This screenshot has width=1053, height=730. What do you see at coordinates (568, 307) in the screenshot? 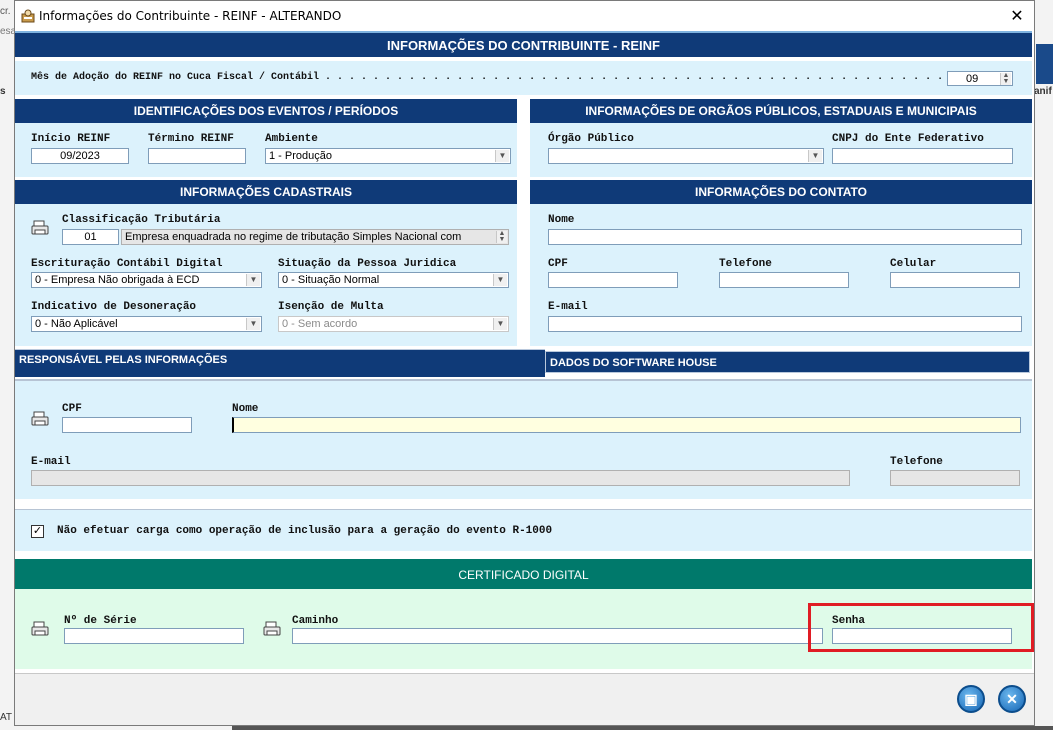
I see `contato-email-label: E-mail` at bounding box center [568, 307].